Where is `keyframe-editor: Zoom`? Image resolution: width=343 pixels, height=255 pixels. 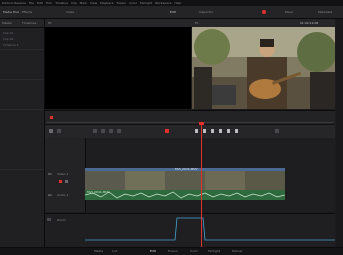
keyframe-editor: Zoom is located at coordinates (190, 230).